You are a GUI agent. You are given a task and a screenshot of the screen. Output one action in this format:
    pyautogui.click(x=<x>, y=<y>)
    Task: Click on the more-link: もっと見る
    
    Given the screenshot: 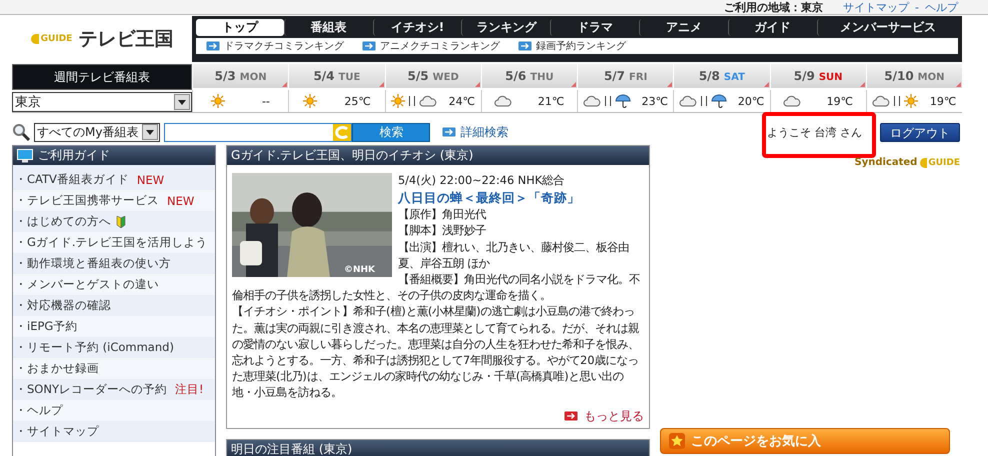 What is the action you would take?
    pyautogui.click(x=604, y=416)
    